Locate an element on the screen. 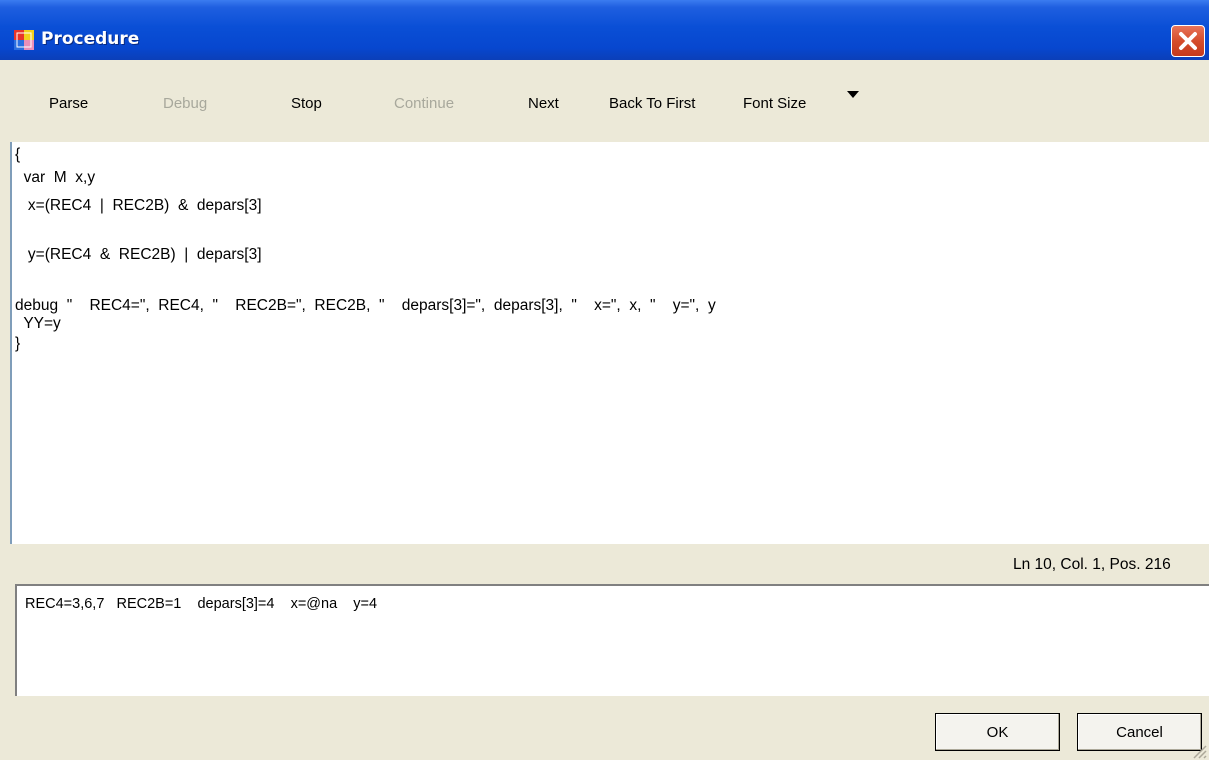 This screenshot has width=1209, height=760. font-size-button: Font Size is located at coordinates (774, 103).